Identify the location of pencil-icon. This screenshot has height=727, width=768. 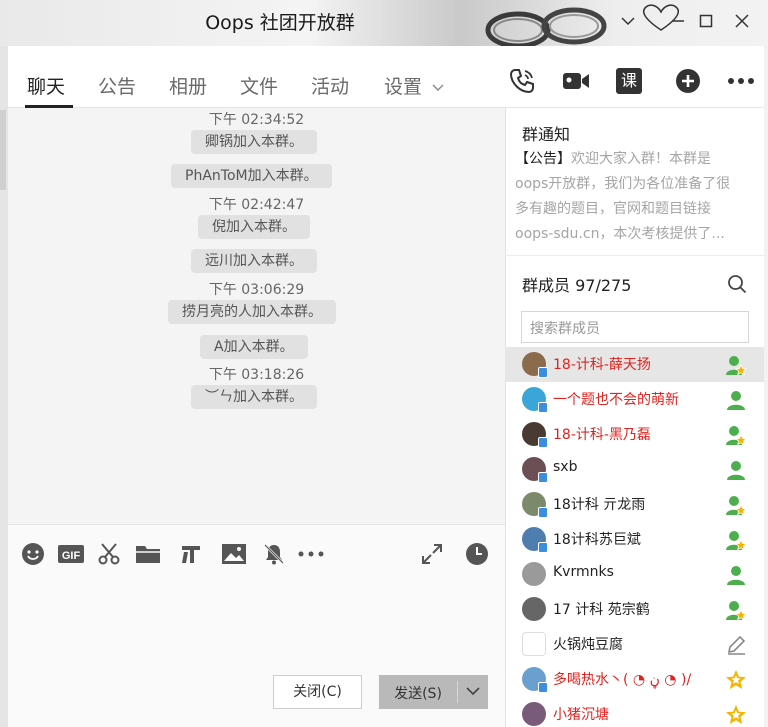
(736, 645).